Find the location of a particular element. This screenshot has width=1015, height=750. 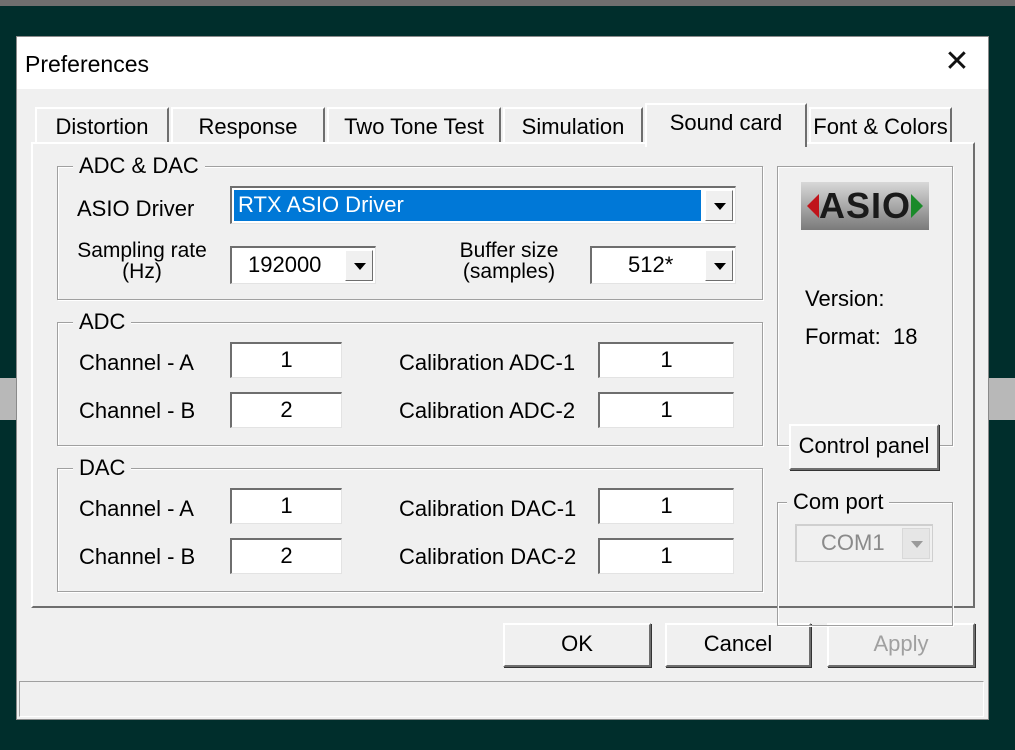

tab-simulation: Simulation is located at coordinates (573, 125).